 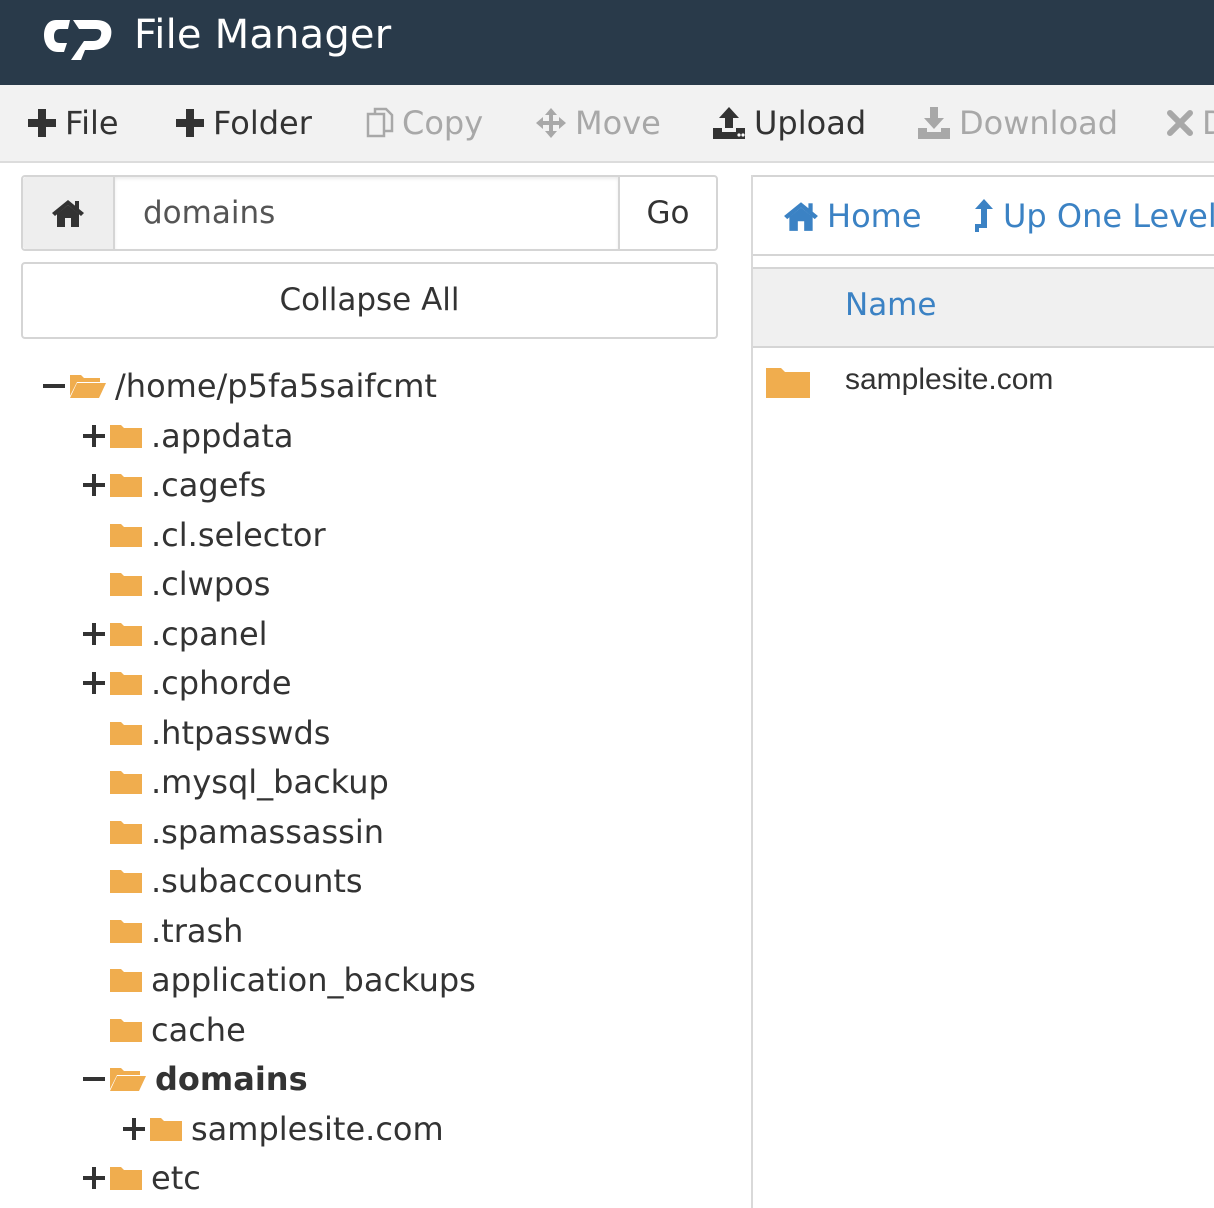 What do you see at coordinates (874, 215) in the screenshot?
I see `home-link-label: Home` at bounding box center [874, 215].